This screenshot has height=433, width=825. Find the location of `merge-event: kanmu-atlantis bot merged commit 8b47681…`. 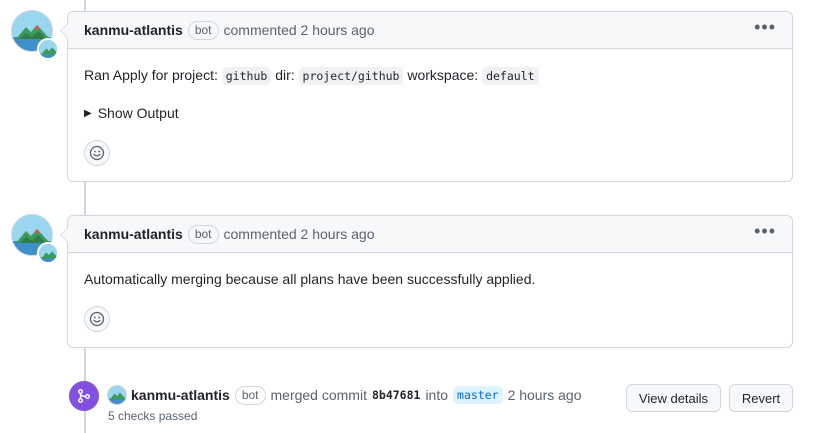

merge-event: kanmu-atlantis bot merged commit 8b47681… is located at coordinates (431, 402).